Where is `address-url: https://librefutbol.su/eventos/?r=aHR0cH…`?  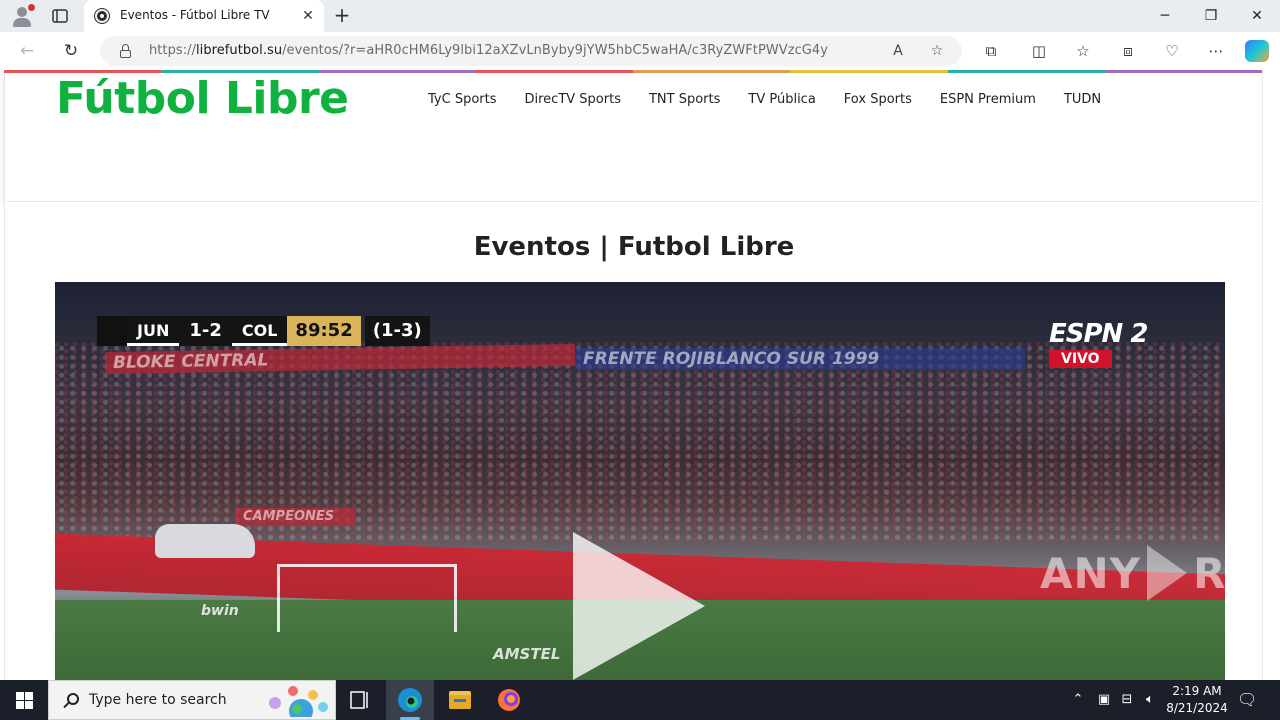
address-url: https://librefutbol.su/eventos/?r=aHR0cH… is located at coordinates (488, 50).